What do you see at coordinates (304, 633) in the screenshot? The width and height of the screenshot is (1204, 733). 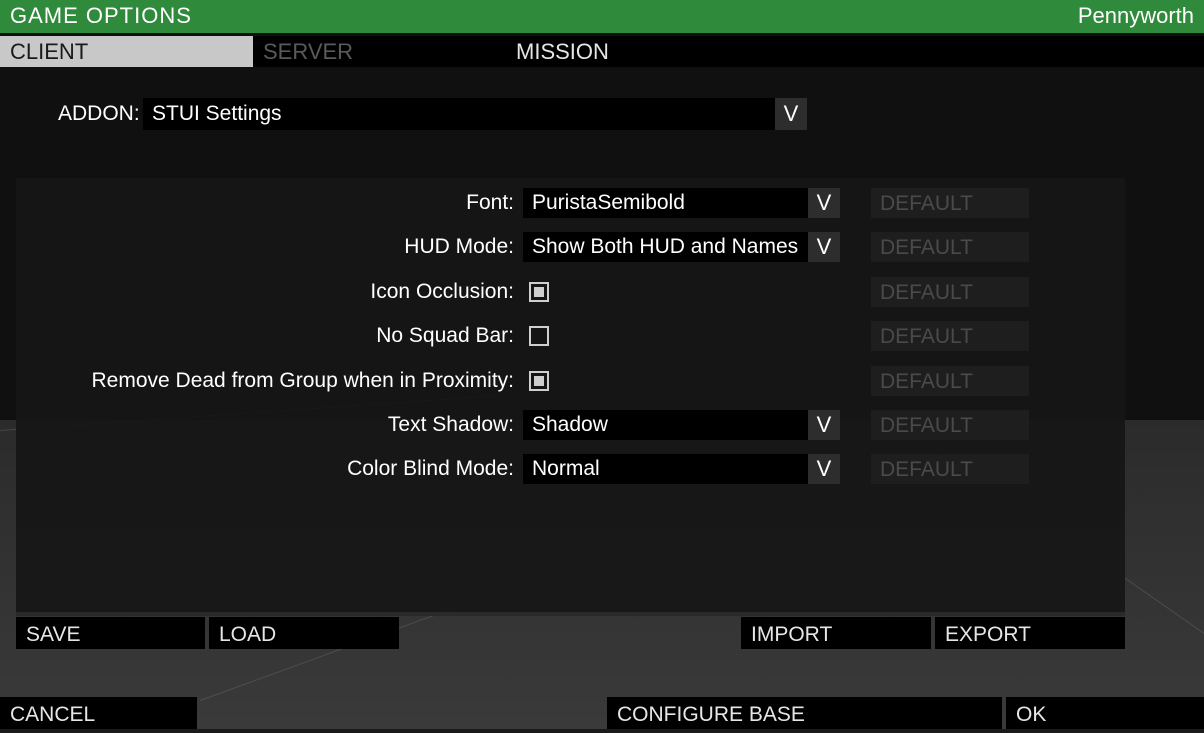 I see `load-button: LOAD` at bounding box center [304, 633].